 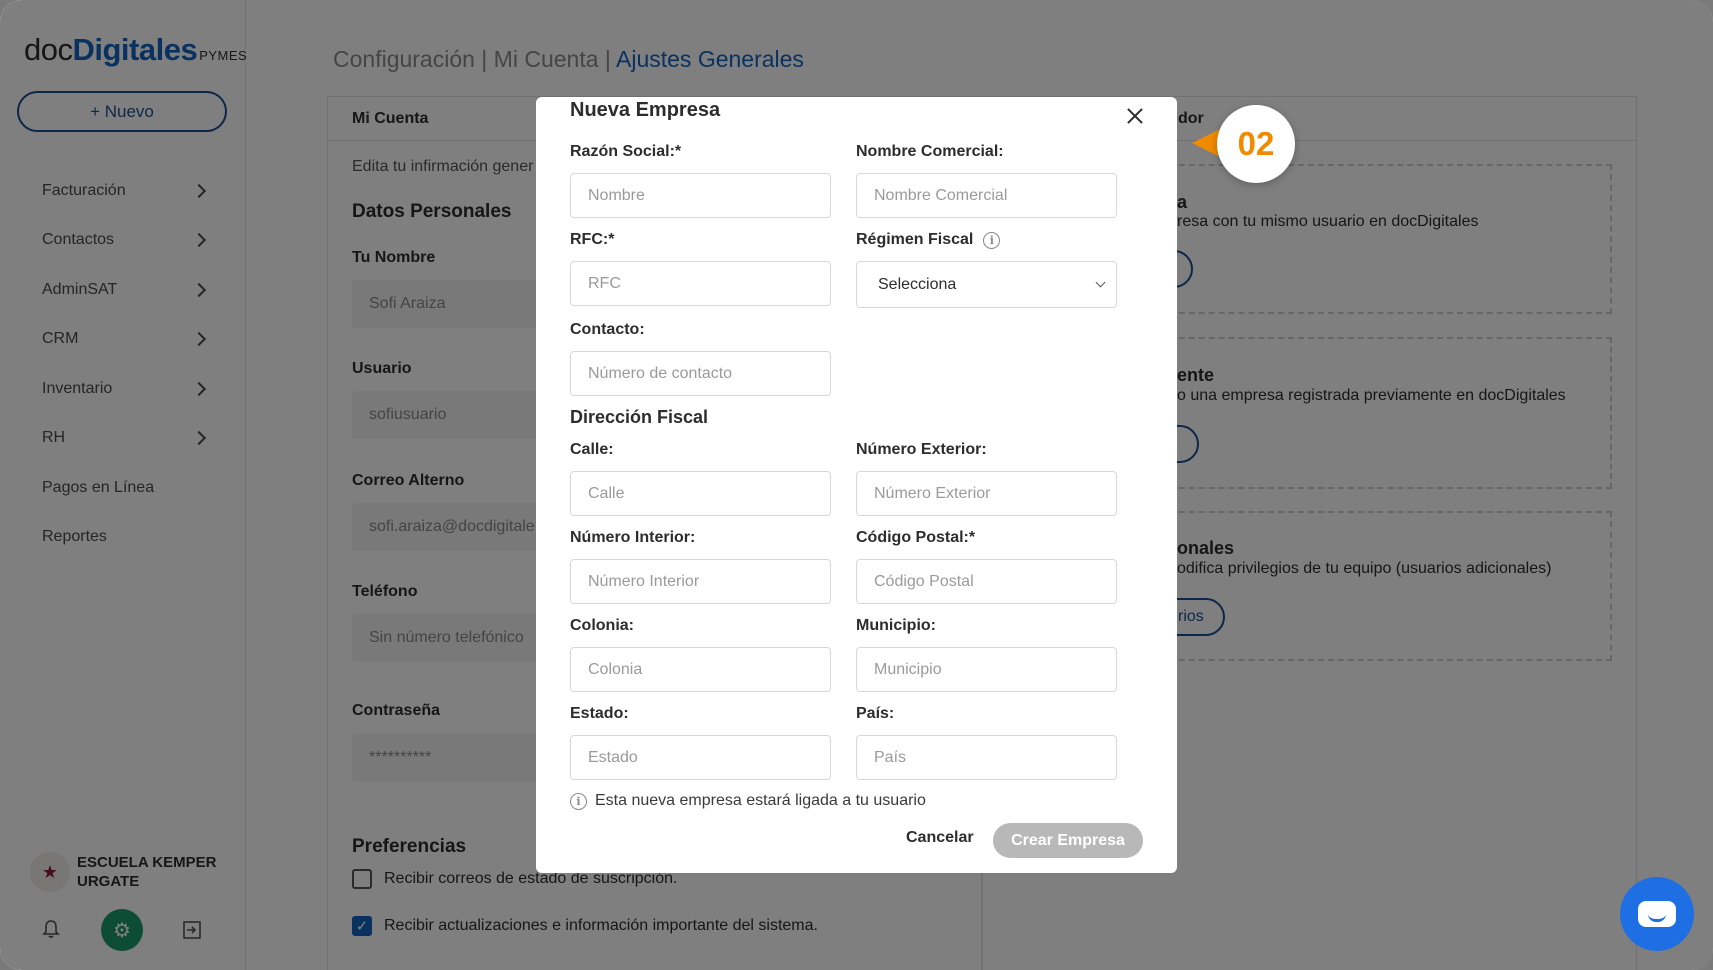 I want to click on numero-interior-label: Número Interior:, so click(x=633, y=537).